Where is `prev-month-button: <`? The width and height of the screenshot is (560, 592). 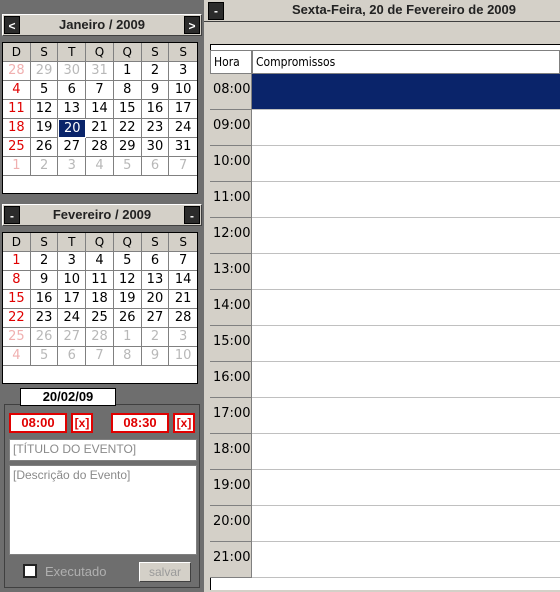 prev-month-button: < is located at coordinates (12, 25).